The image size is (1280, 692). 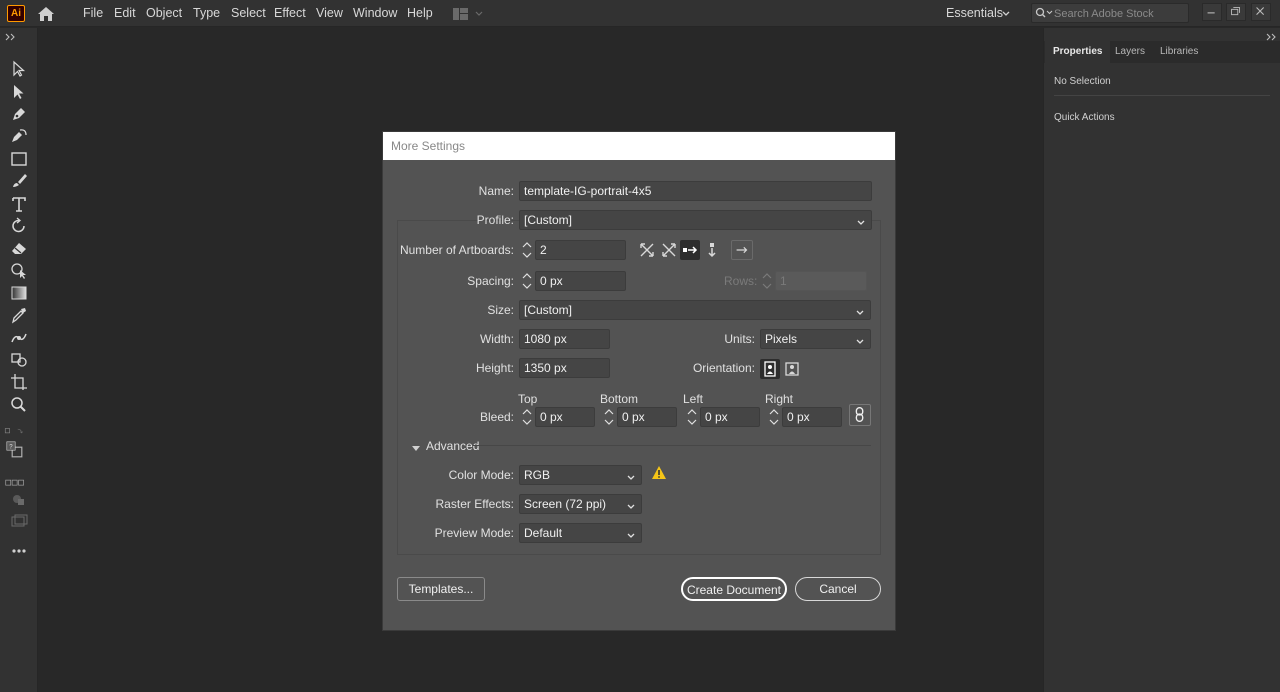 What do you see at coordinates (723, 368) in the screenshot?
I see `orientation-label: Orientation:` at bounding box center [723, 368].